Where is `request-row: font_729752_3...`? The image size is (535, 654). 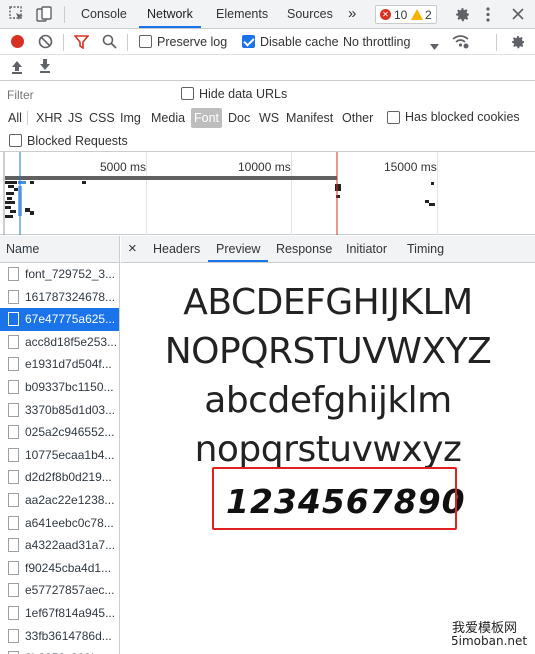 request-row: font_729752_3... is located at coordinates (59, 274).